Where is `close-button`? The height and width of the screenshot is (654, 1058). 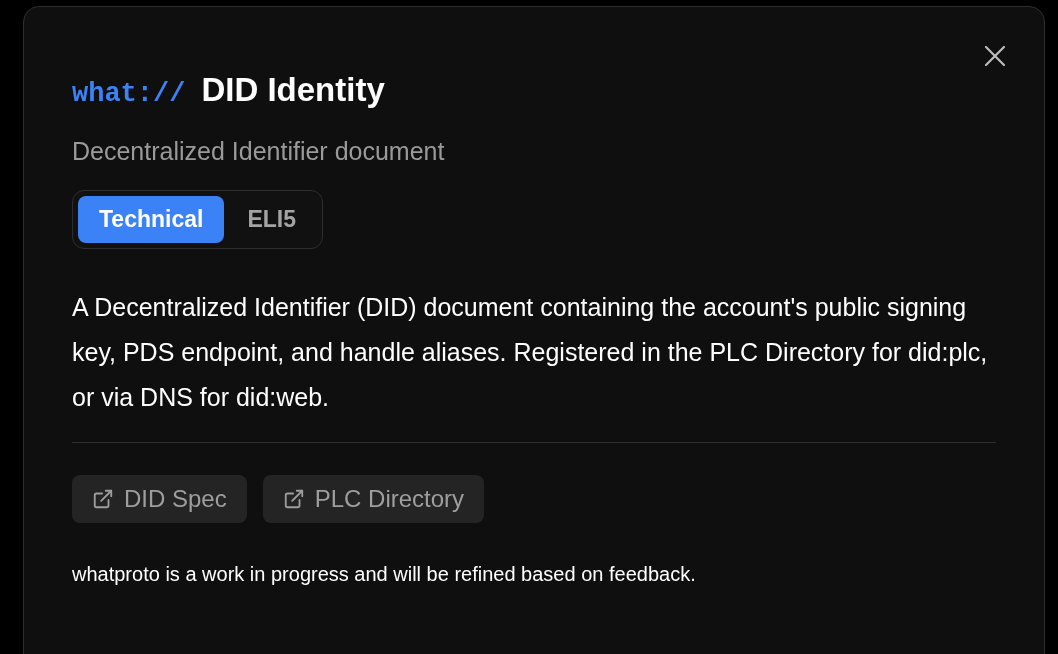
close-button is located at coordinates (995, 56).